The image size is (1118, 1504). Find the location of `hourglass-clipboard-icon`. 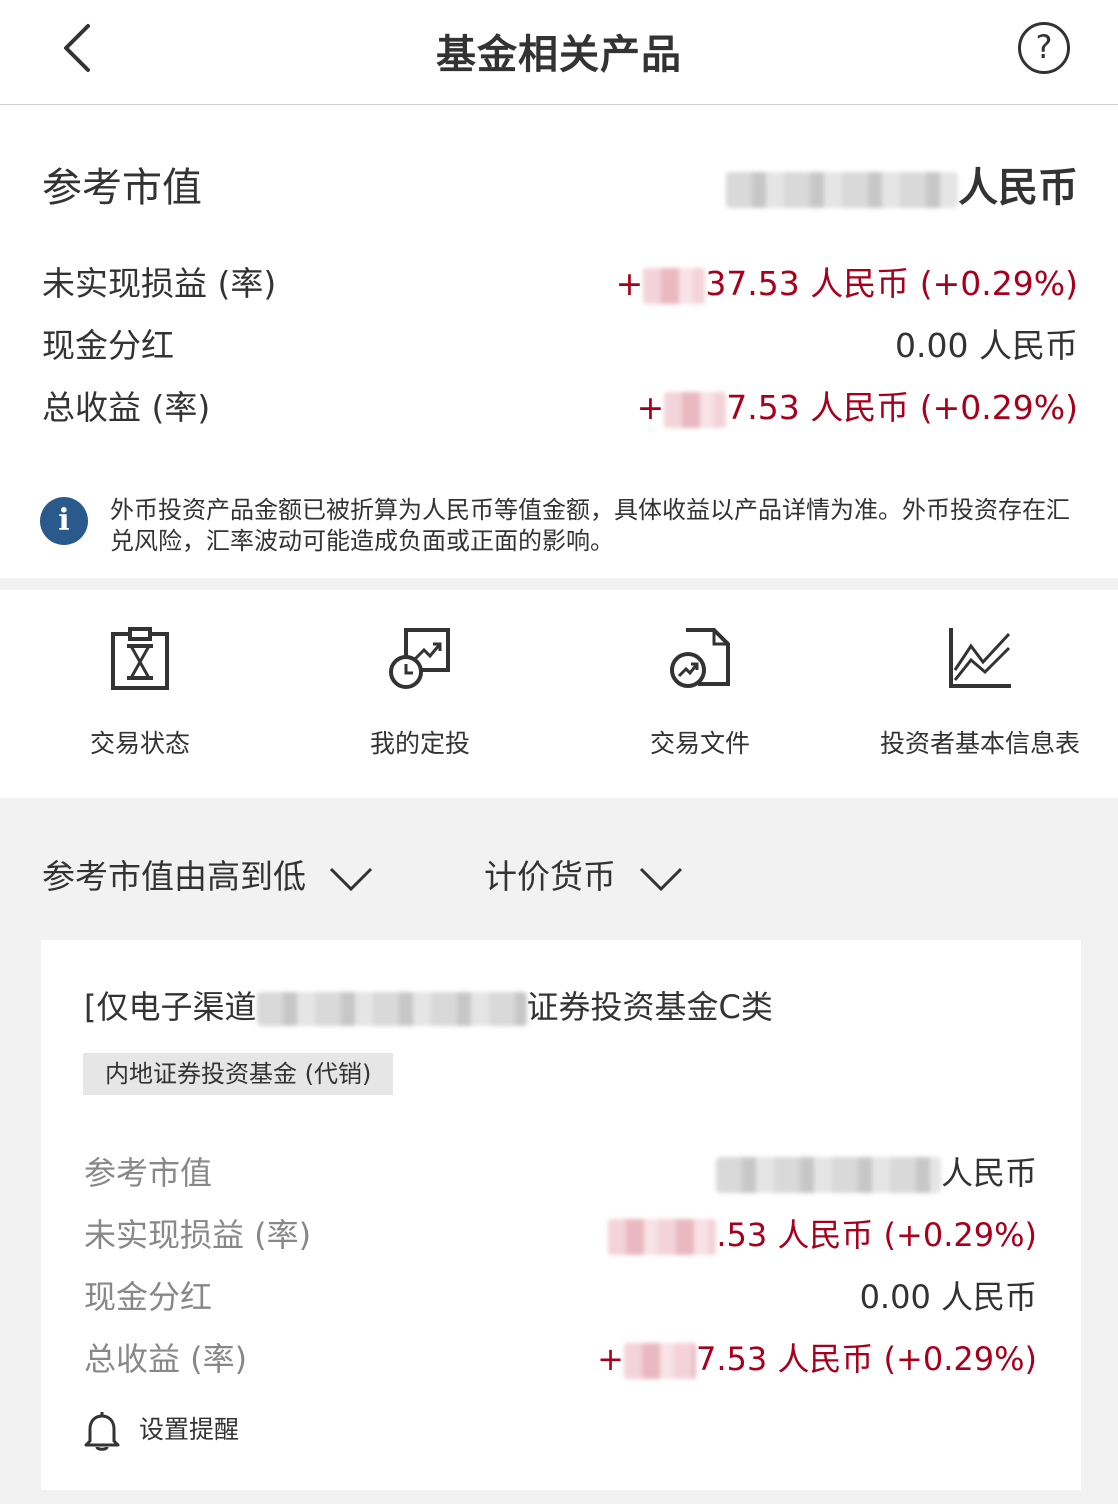

hourglass-clipboard-icon is located at coordinates (140, 658).